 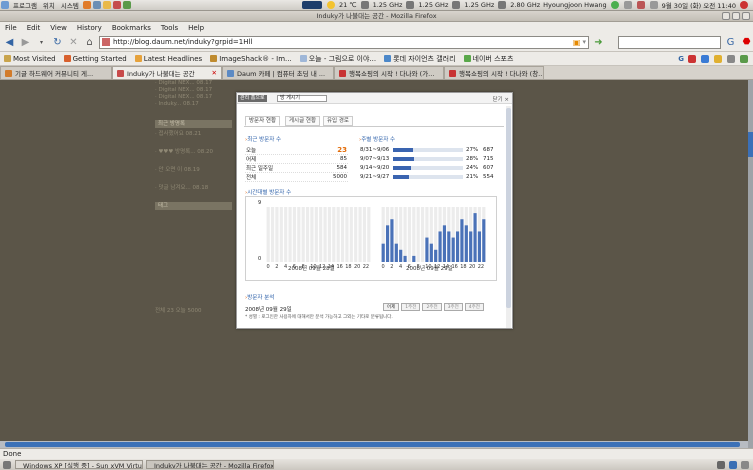 I want to click on period-button-3w: 3주전, so click(x=453, y=307).